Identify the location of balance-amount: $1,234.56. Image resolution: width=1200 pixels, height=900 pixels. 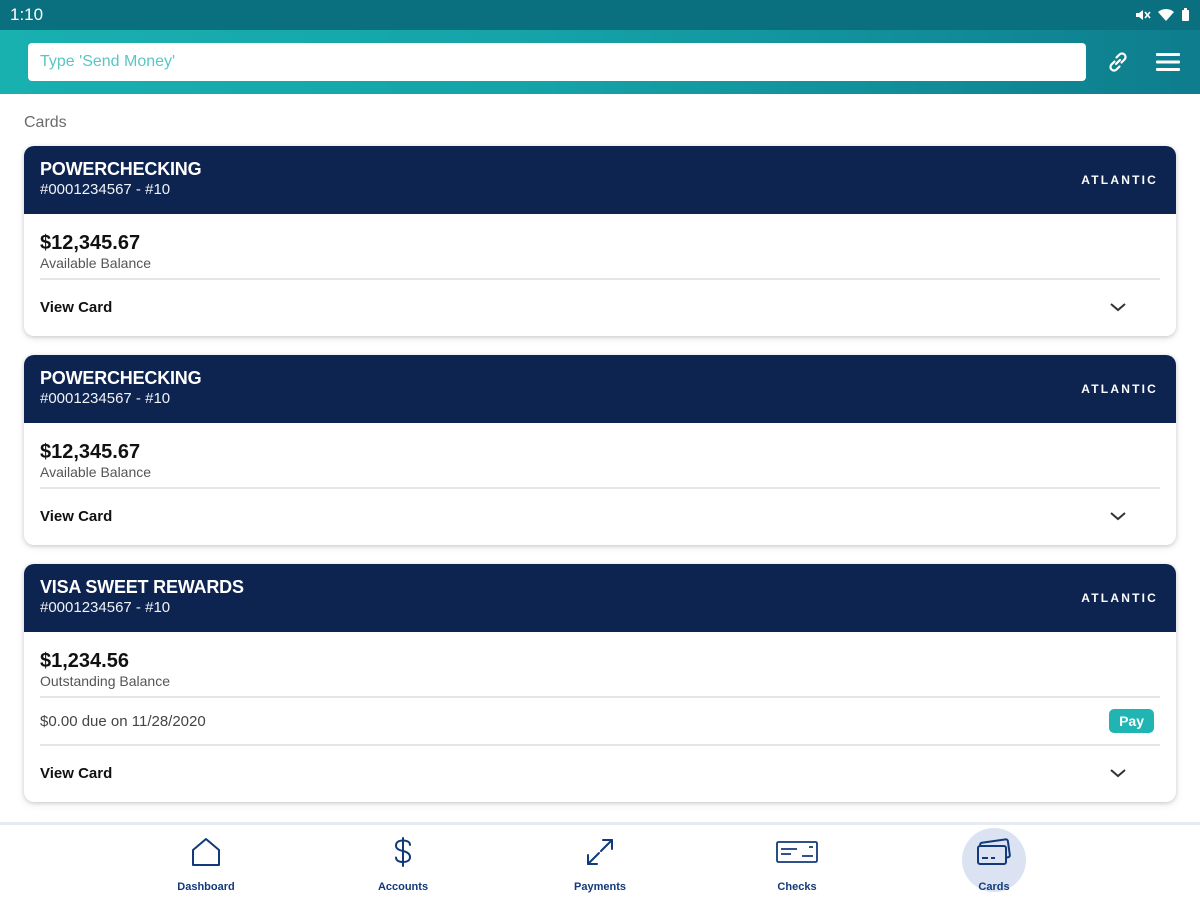
(84, 661).